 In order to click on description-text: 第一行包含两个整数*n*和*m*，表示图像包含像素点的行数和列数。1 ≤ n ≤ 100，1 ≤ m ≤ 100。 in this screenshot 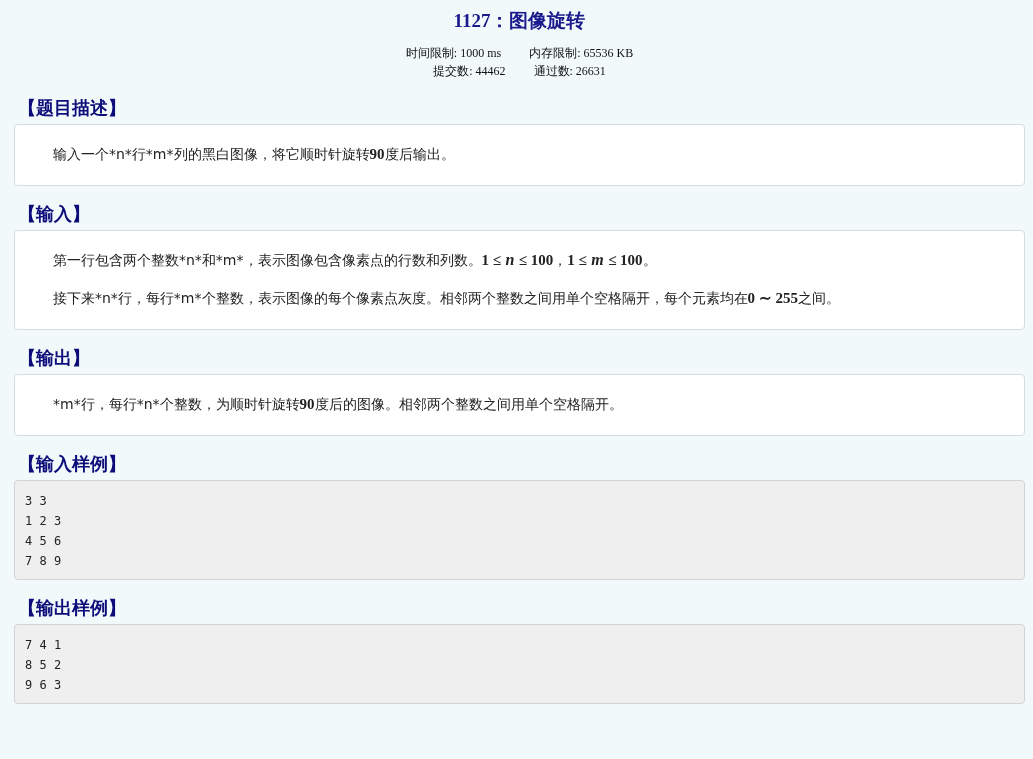, I will do `click(355, 260)`.